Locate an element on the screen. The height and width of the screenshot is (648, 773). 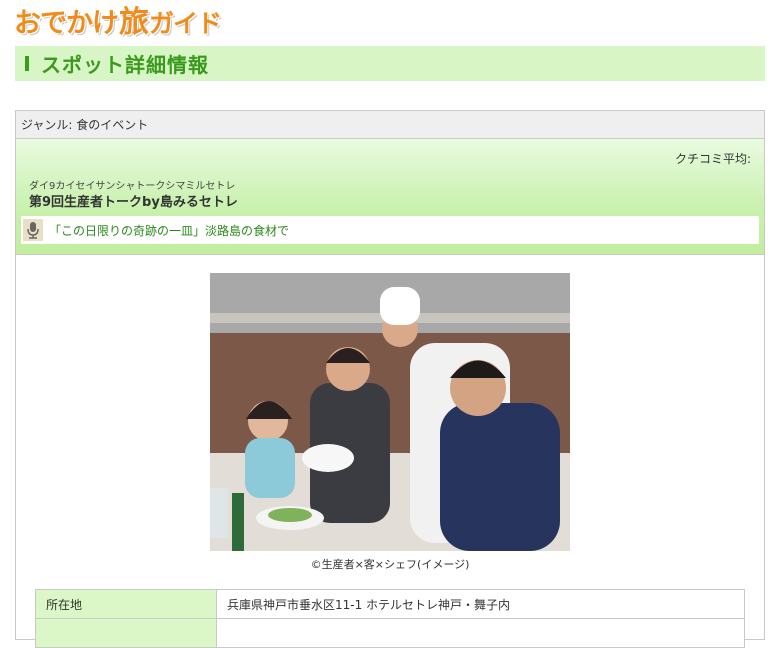
logo-text-odekake: おでかけ is located at coordinates (66, 23).